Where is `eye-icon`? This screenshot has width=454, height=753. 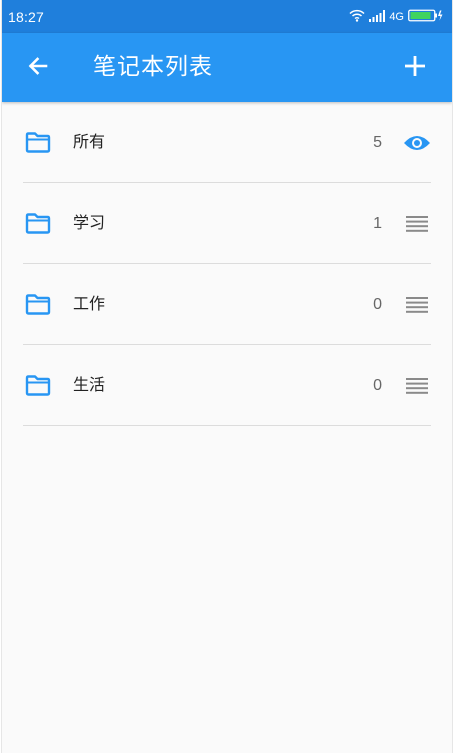
eye-icon is located at coordinates (417, 143).